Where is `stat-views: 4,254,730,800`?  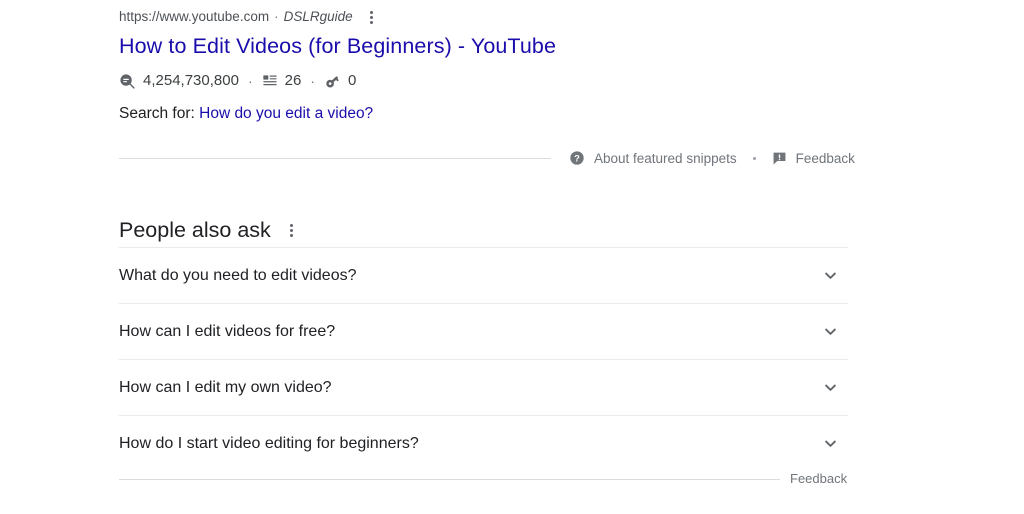
stat-views: 4,254,730,800 is located at coordinates (179, 81).